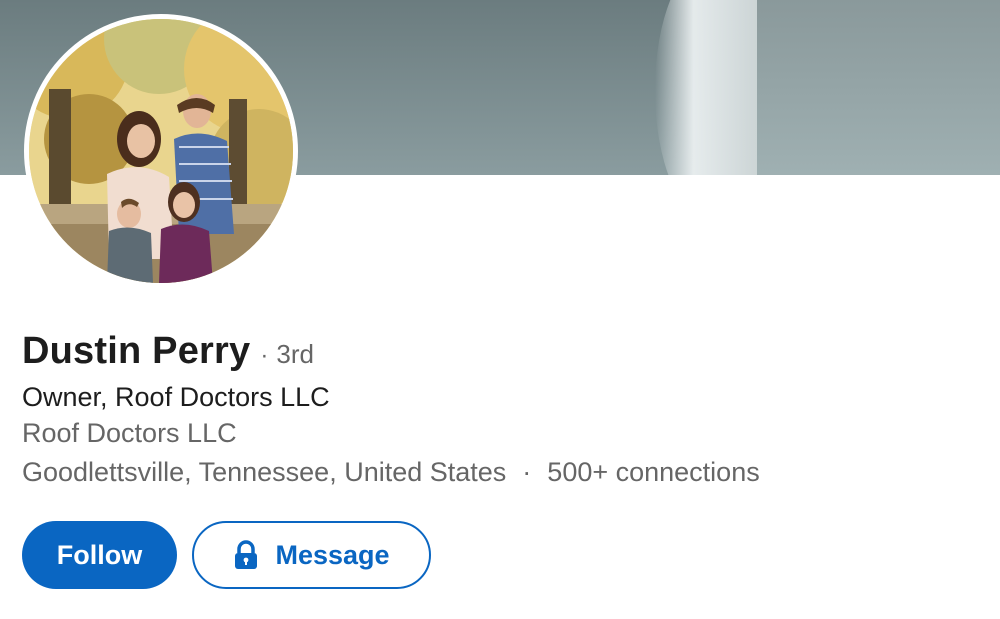 The image size is (1000, 619). I want to click on message-button: Message, so click(311, 555).